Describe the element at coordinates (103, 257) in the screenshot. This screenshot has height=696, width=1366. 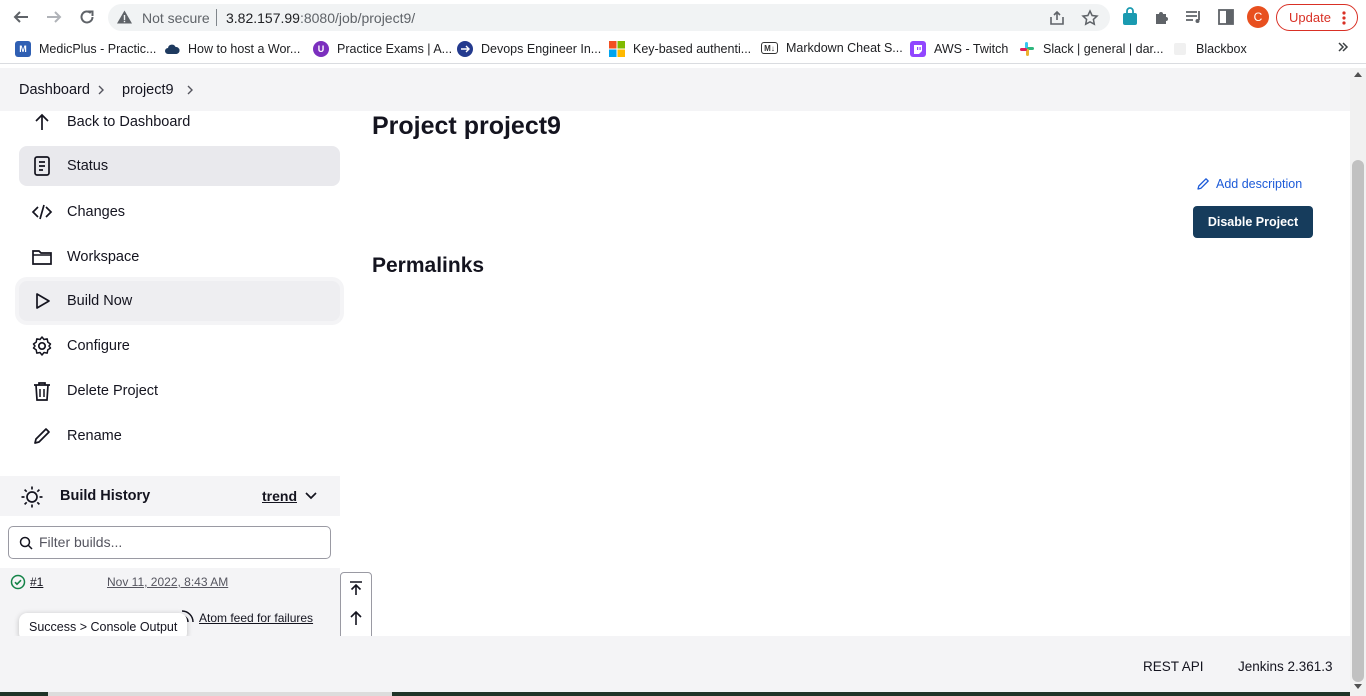
I see `sidebar-item-label: Workspace` at that location.